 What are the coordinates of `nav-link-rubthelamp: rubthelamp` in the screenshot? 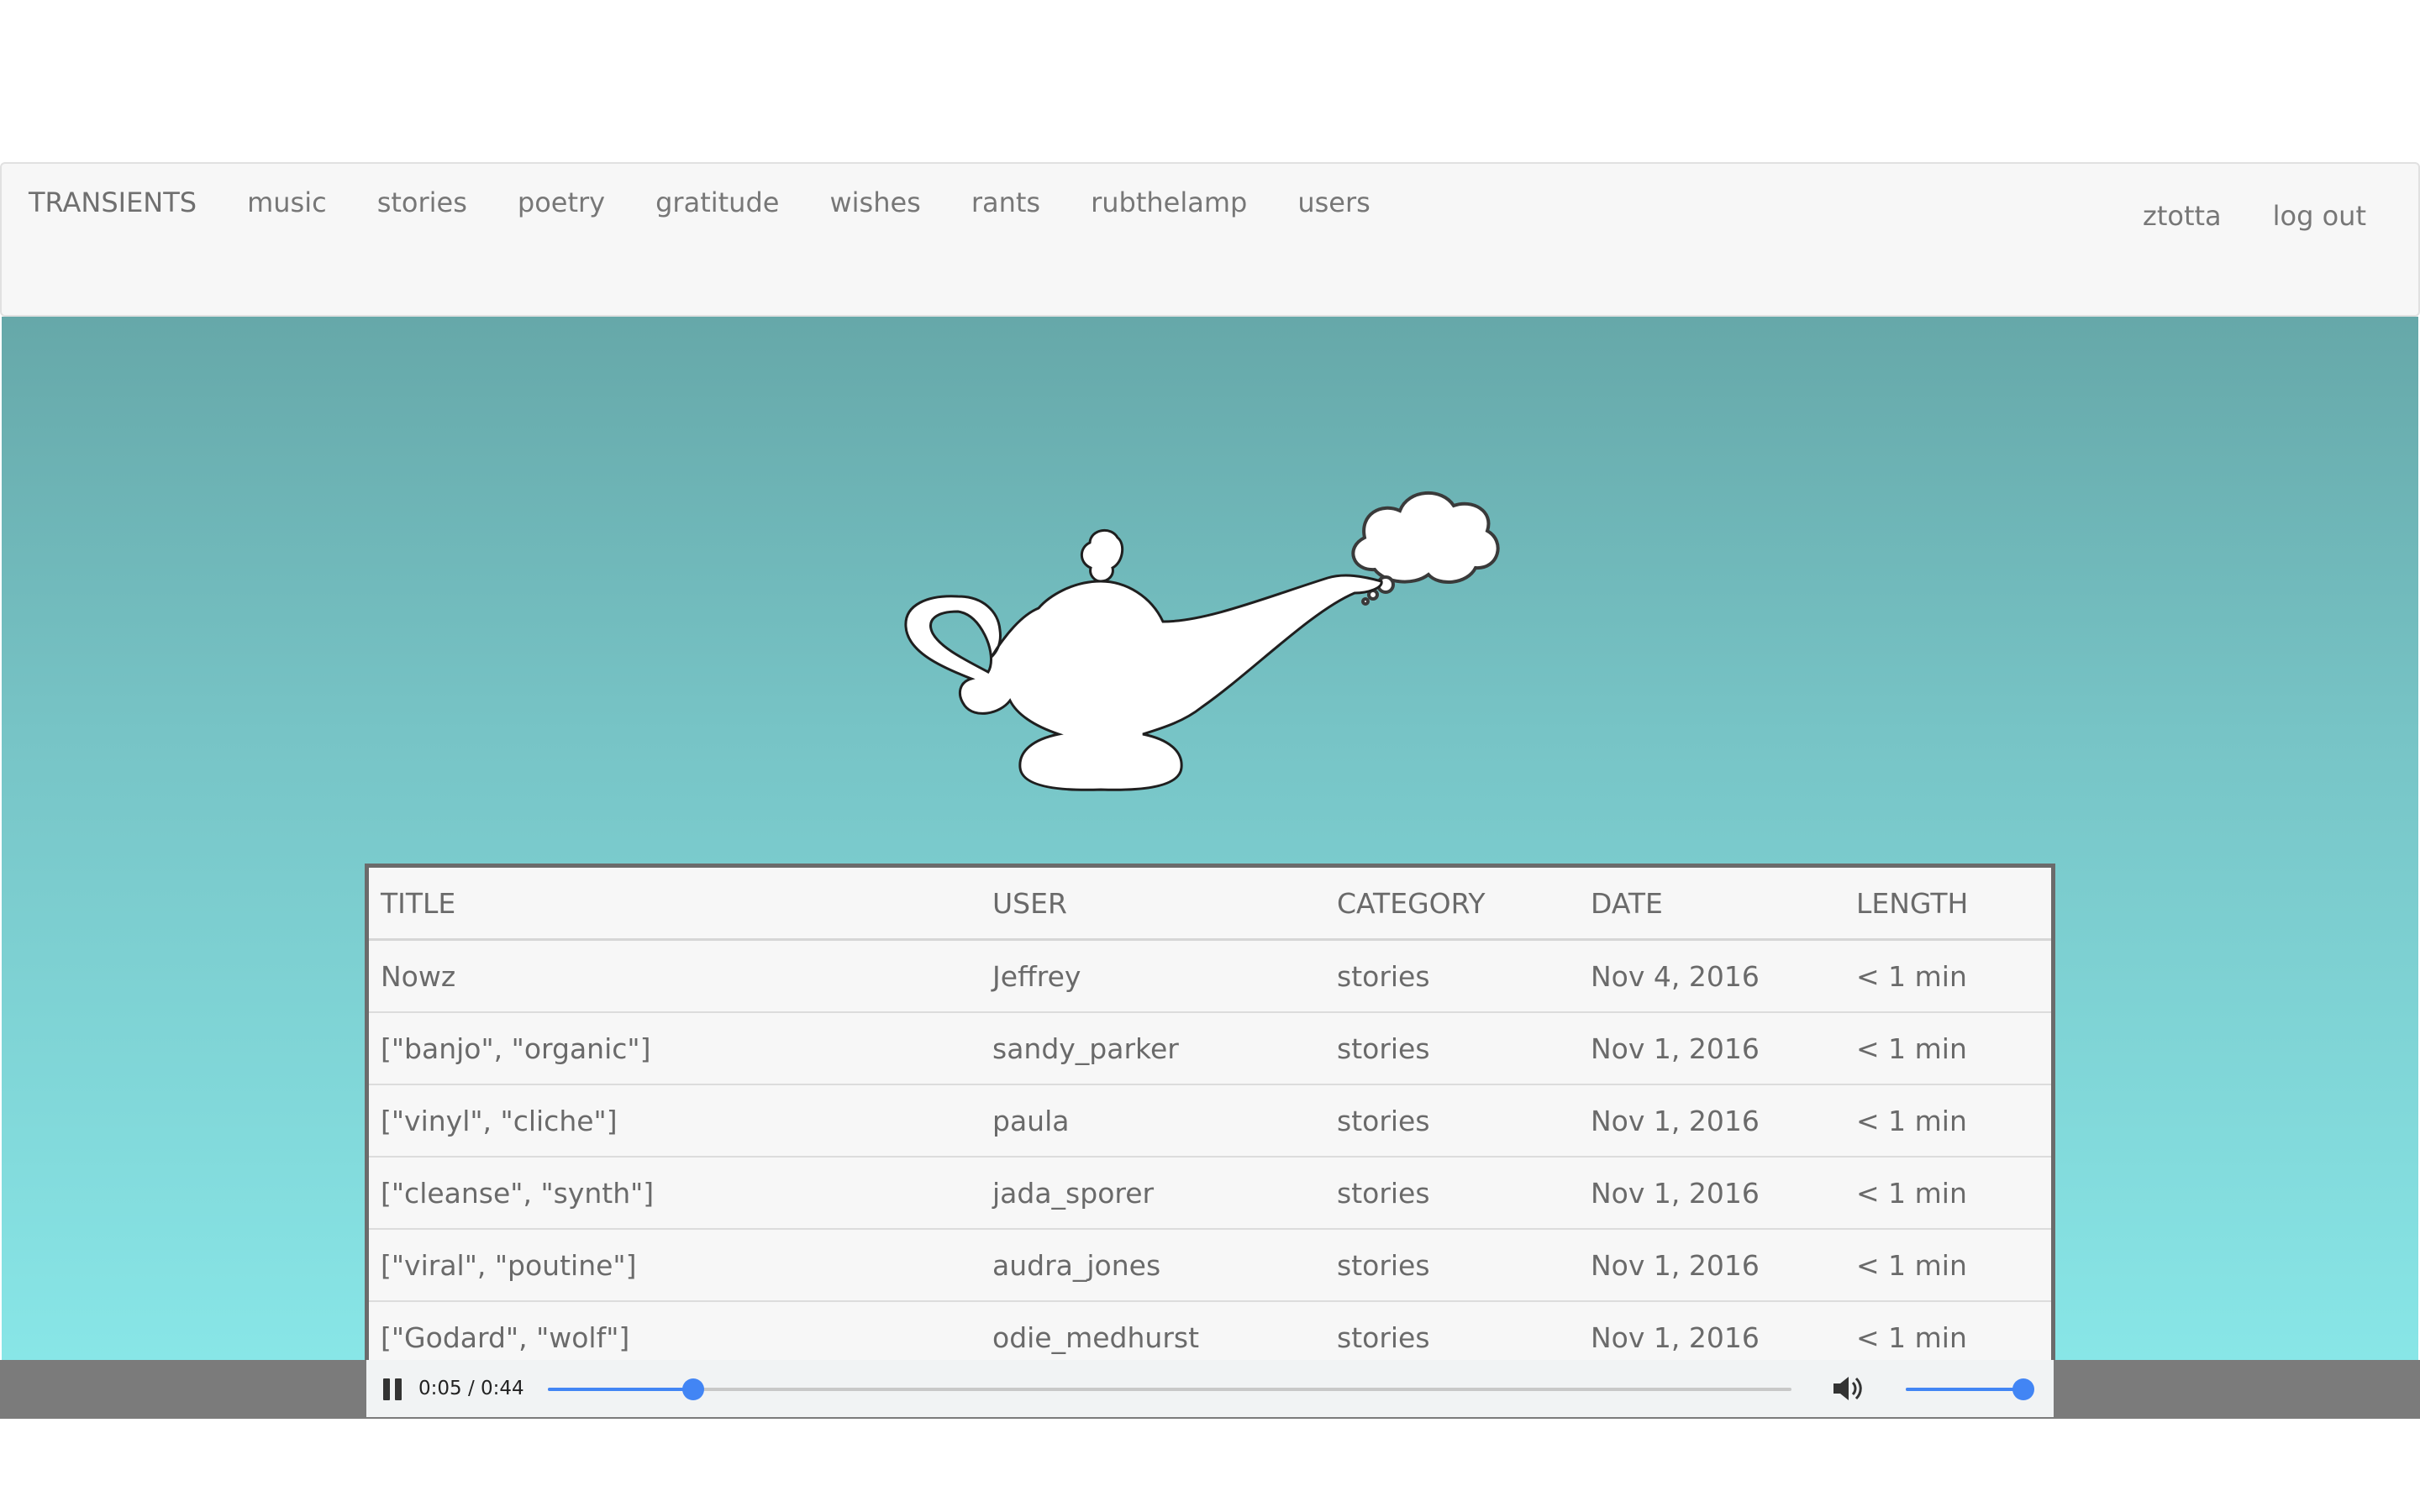 It's located at (1169, 202).